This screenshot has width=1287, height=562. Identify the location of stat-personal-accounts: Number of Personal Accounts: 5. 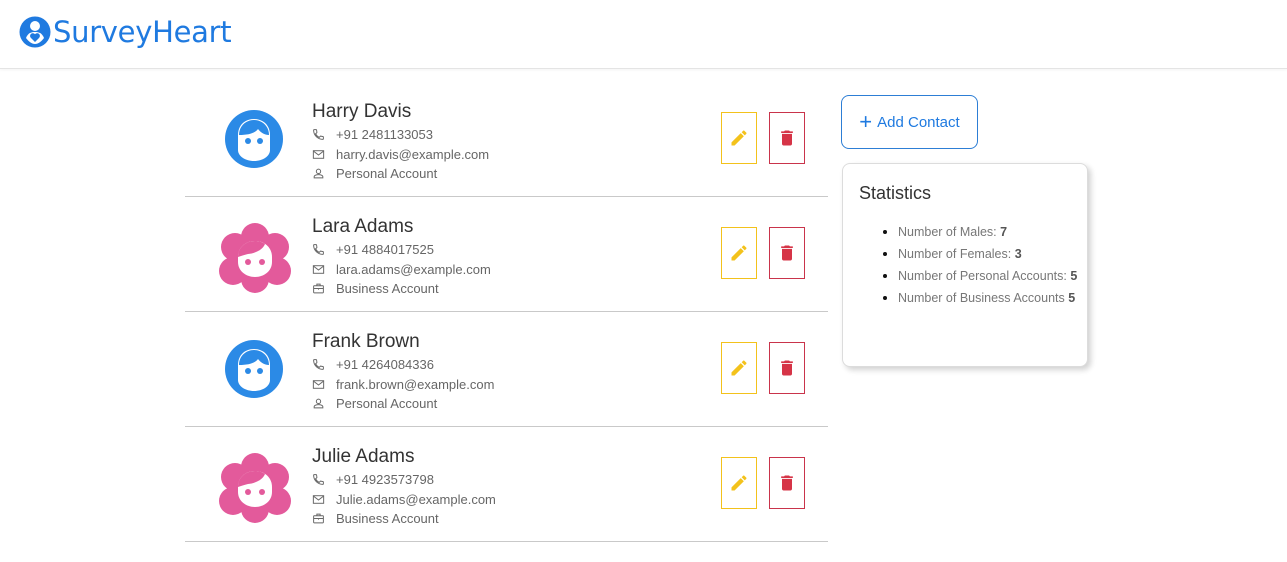
(989, 276).